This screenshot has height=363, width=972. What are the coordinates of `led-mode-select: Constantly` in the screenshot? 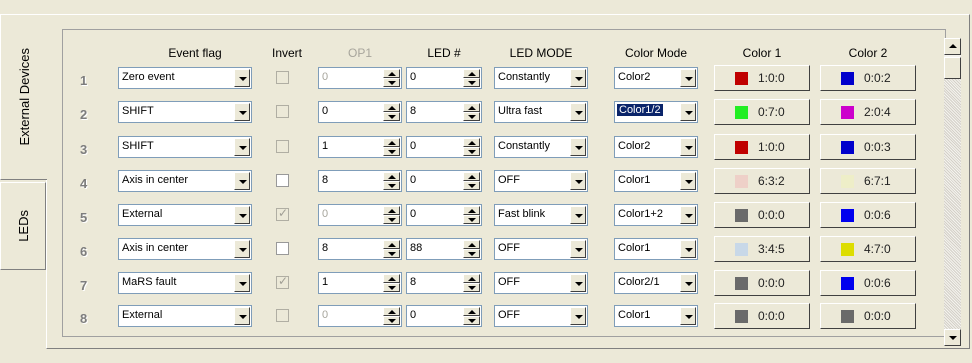 It's located at (541, 78).